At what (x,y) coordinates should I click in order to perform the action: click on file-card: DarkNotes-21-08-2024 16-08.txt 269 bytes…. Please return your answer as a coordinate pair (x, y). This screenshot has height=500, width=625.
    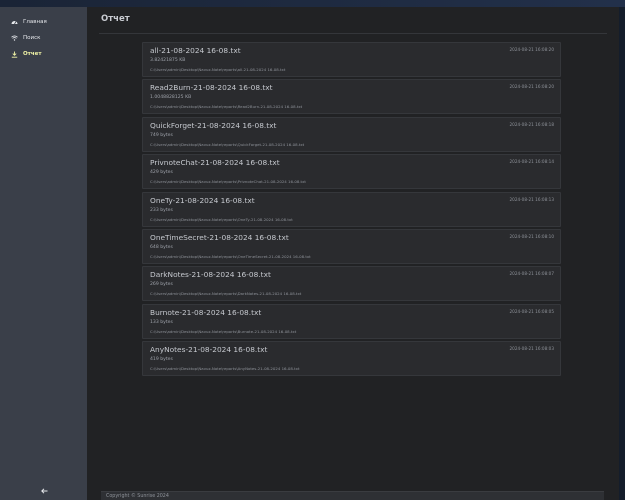
    Looking at the image, I should click on (351, 283).